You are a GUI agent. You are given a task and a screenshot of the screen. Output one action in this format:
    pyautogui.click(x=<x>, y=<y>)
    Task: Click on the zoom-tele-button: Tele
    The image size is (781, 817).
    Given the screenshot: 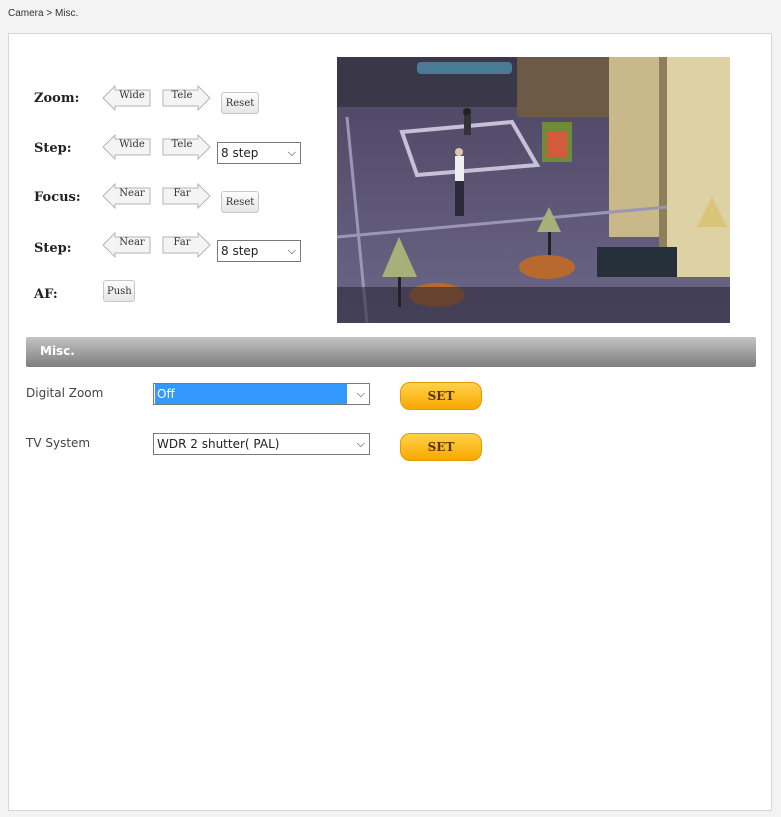 What is the action you would take?
    pyautogui.click(x=187, y=98)
    